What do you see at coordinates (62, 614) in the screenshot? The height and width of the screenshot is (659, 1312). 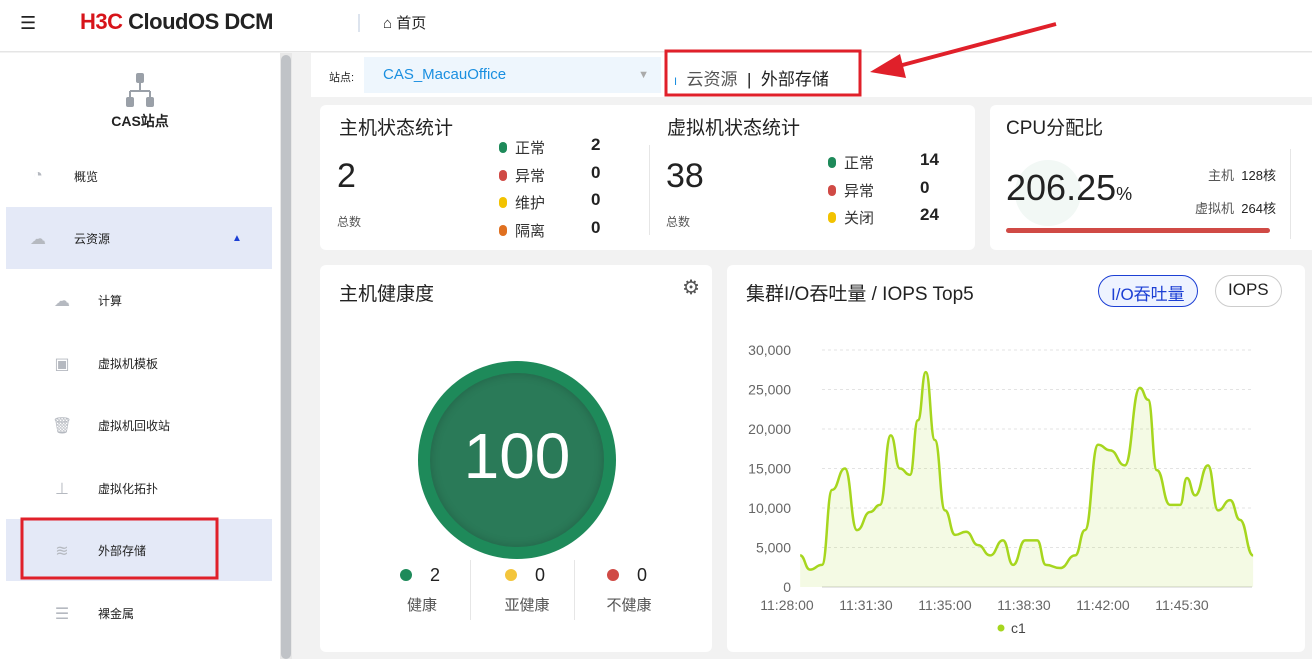 I see `server-icon: ☰` at bounding box center [62, 614].